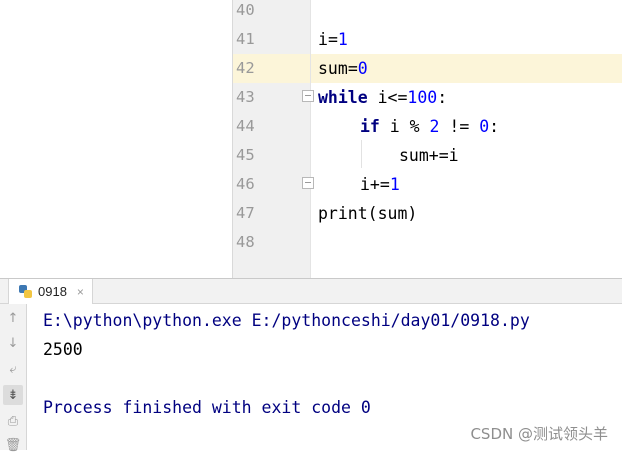 This screenshot has height=455, width=622. I want to click on run-tab-0918: 0918 ×, so click(50, 291).